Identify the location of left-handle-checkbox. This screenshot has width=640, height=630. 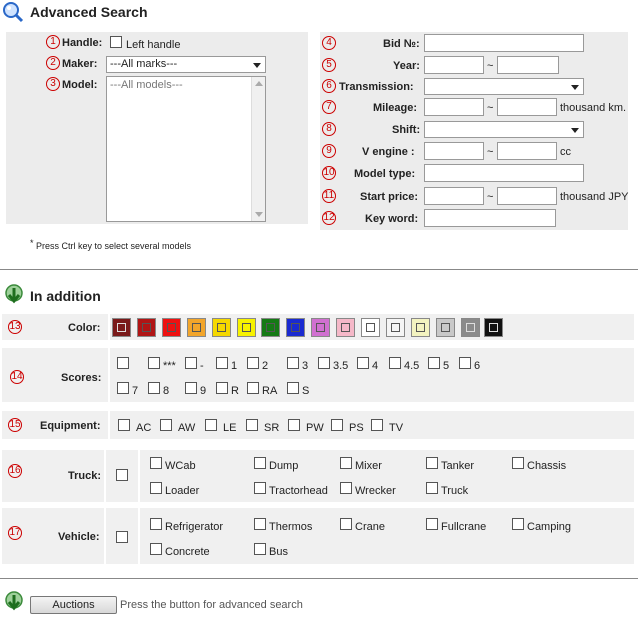
(116, 42).